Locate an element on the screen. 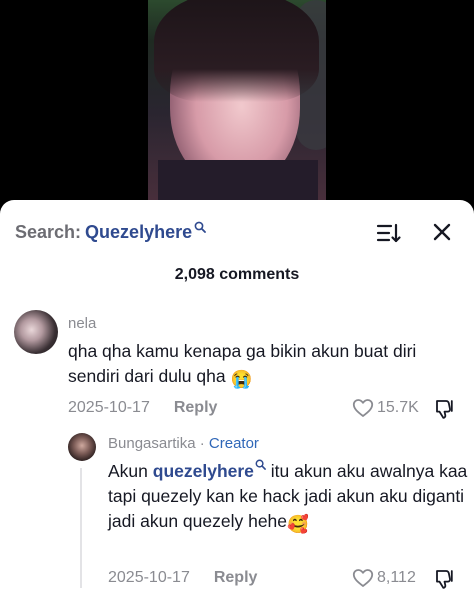  close-icon is located at coordinates (442, 232).